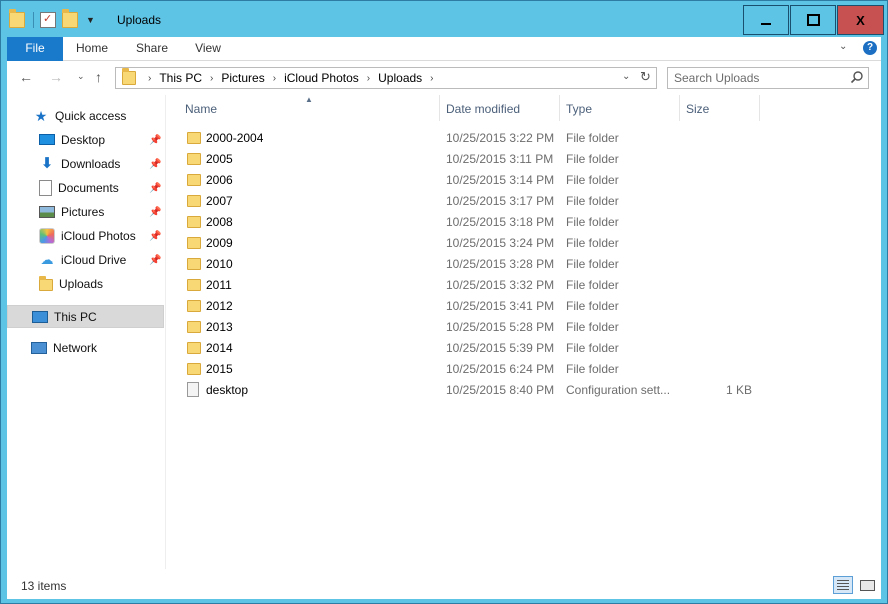 The height and width of the screenshot is (604, 888). I want to click on large-icons-view-icon, so click(867, 585).